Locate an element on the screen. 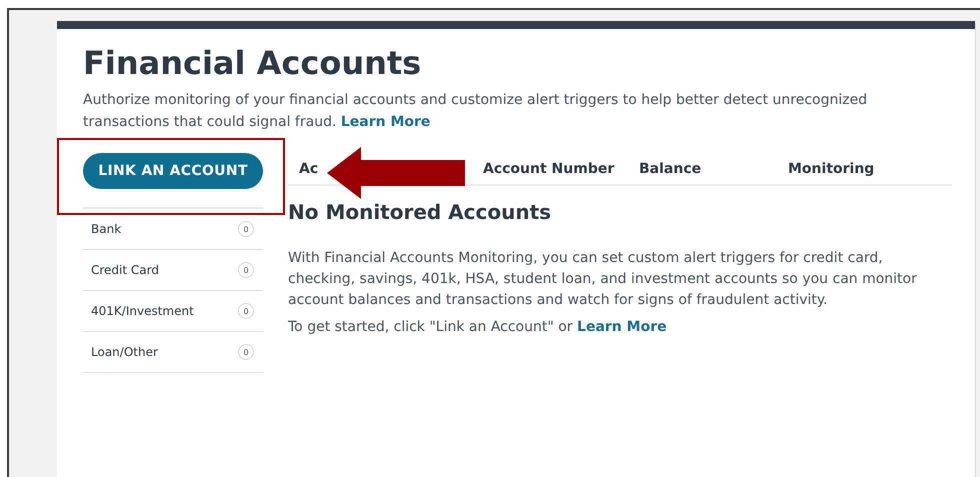 The height and width of the screenshot is (477, 980). category-label: Credit Card is located at coordinates (125, 270).